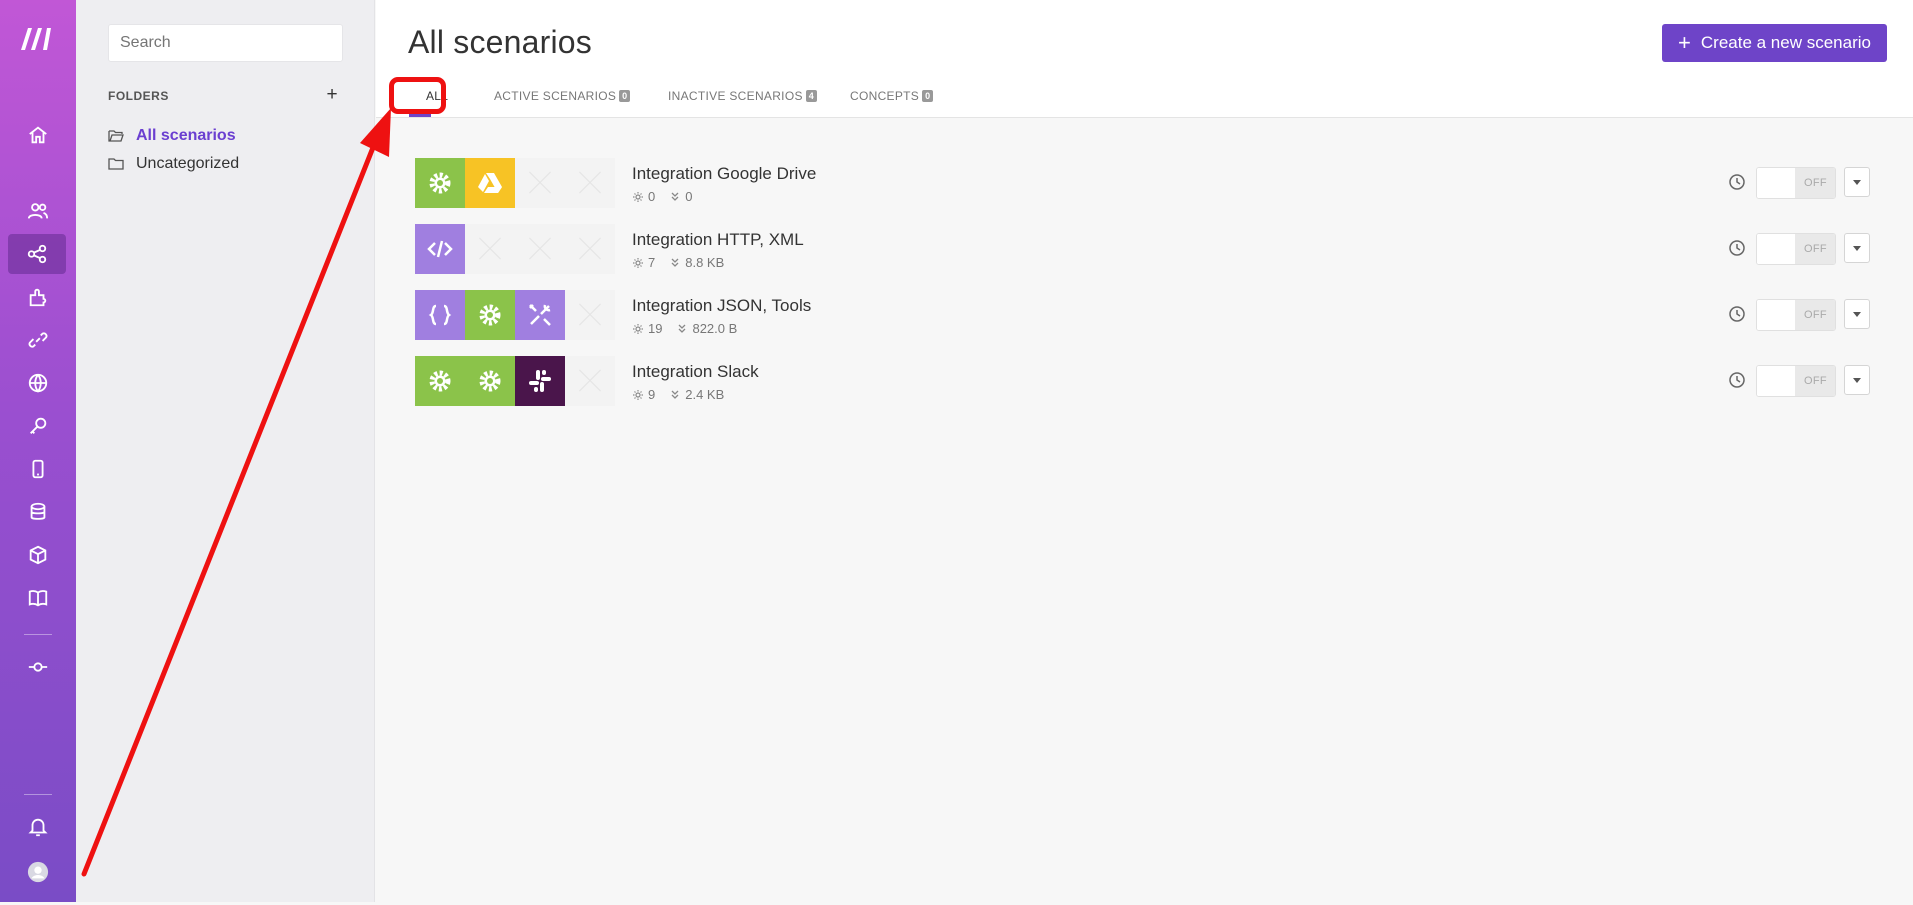 The image size is (1913, 905). I want to click on connections-icon, so click(38, 340).